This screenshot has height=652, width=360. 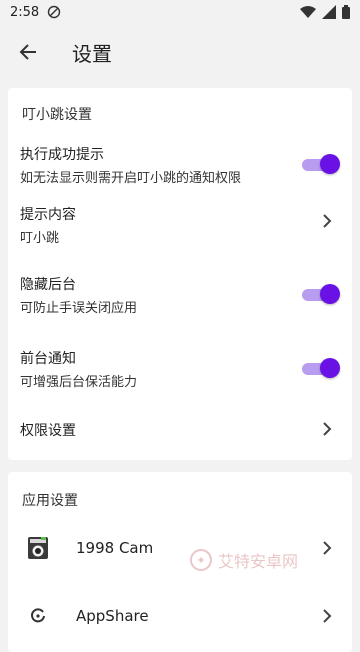 I want to click on app-name: AppShare, so click(x=112, y=616).